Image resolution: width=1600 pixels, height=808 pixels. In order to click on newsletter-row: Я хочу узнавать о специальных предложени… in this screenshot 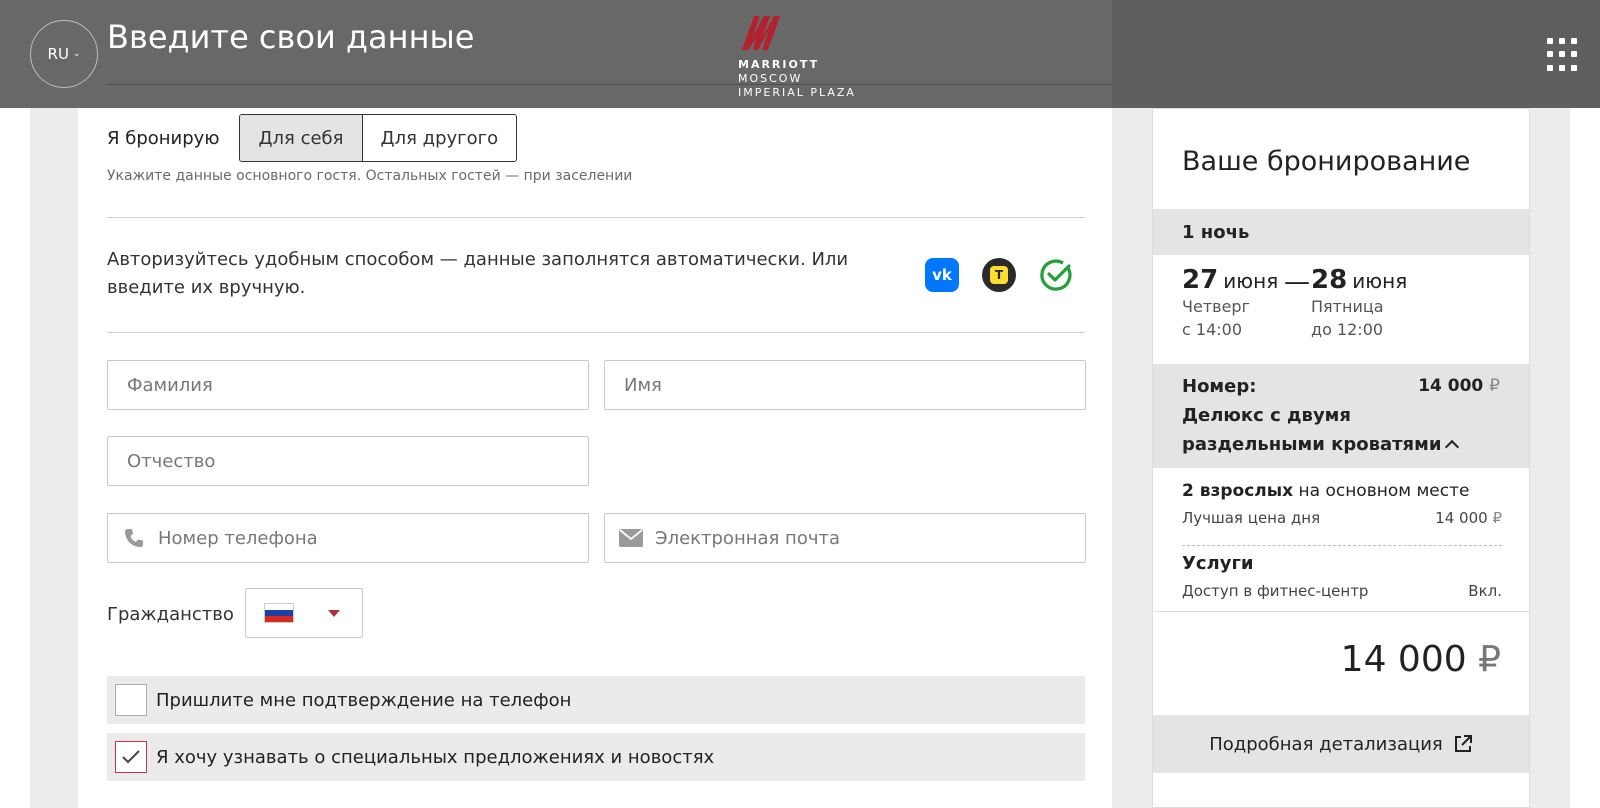, I will do `click(596, 757)`.